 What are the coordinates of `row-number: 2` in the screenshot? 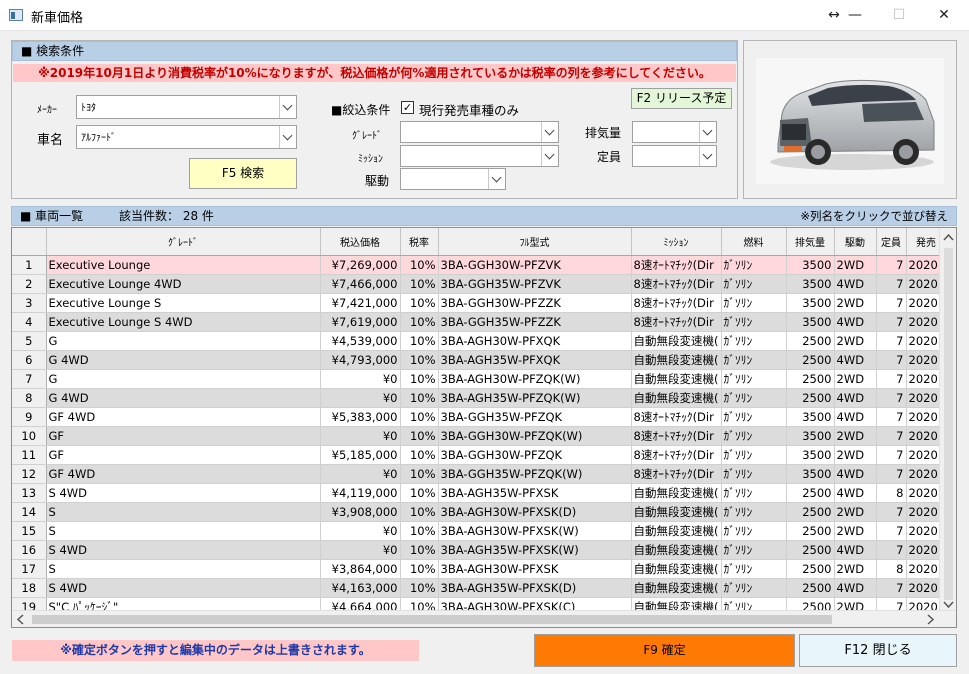 It's located at (29, 284).